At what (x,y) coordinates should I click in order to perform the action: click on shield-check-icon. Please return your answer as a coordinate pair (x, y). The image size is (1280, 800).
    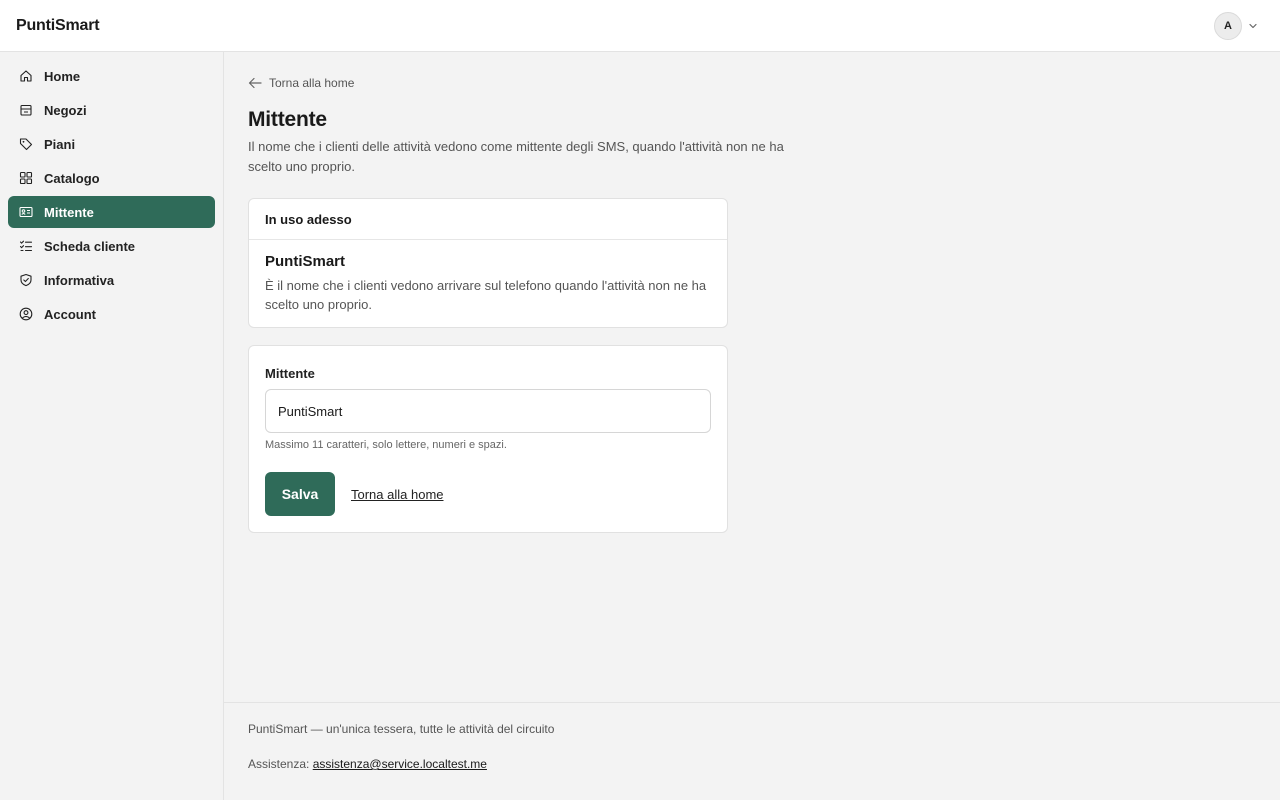
    Looking at the image, I should click on (26, 280).